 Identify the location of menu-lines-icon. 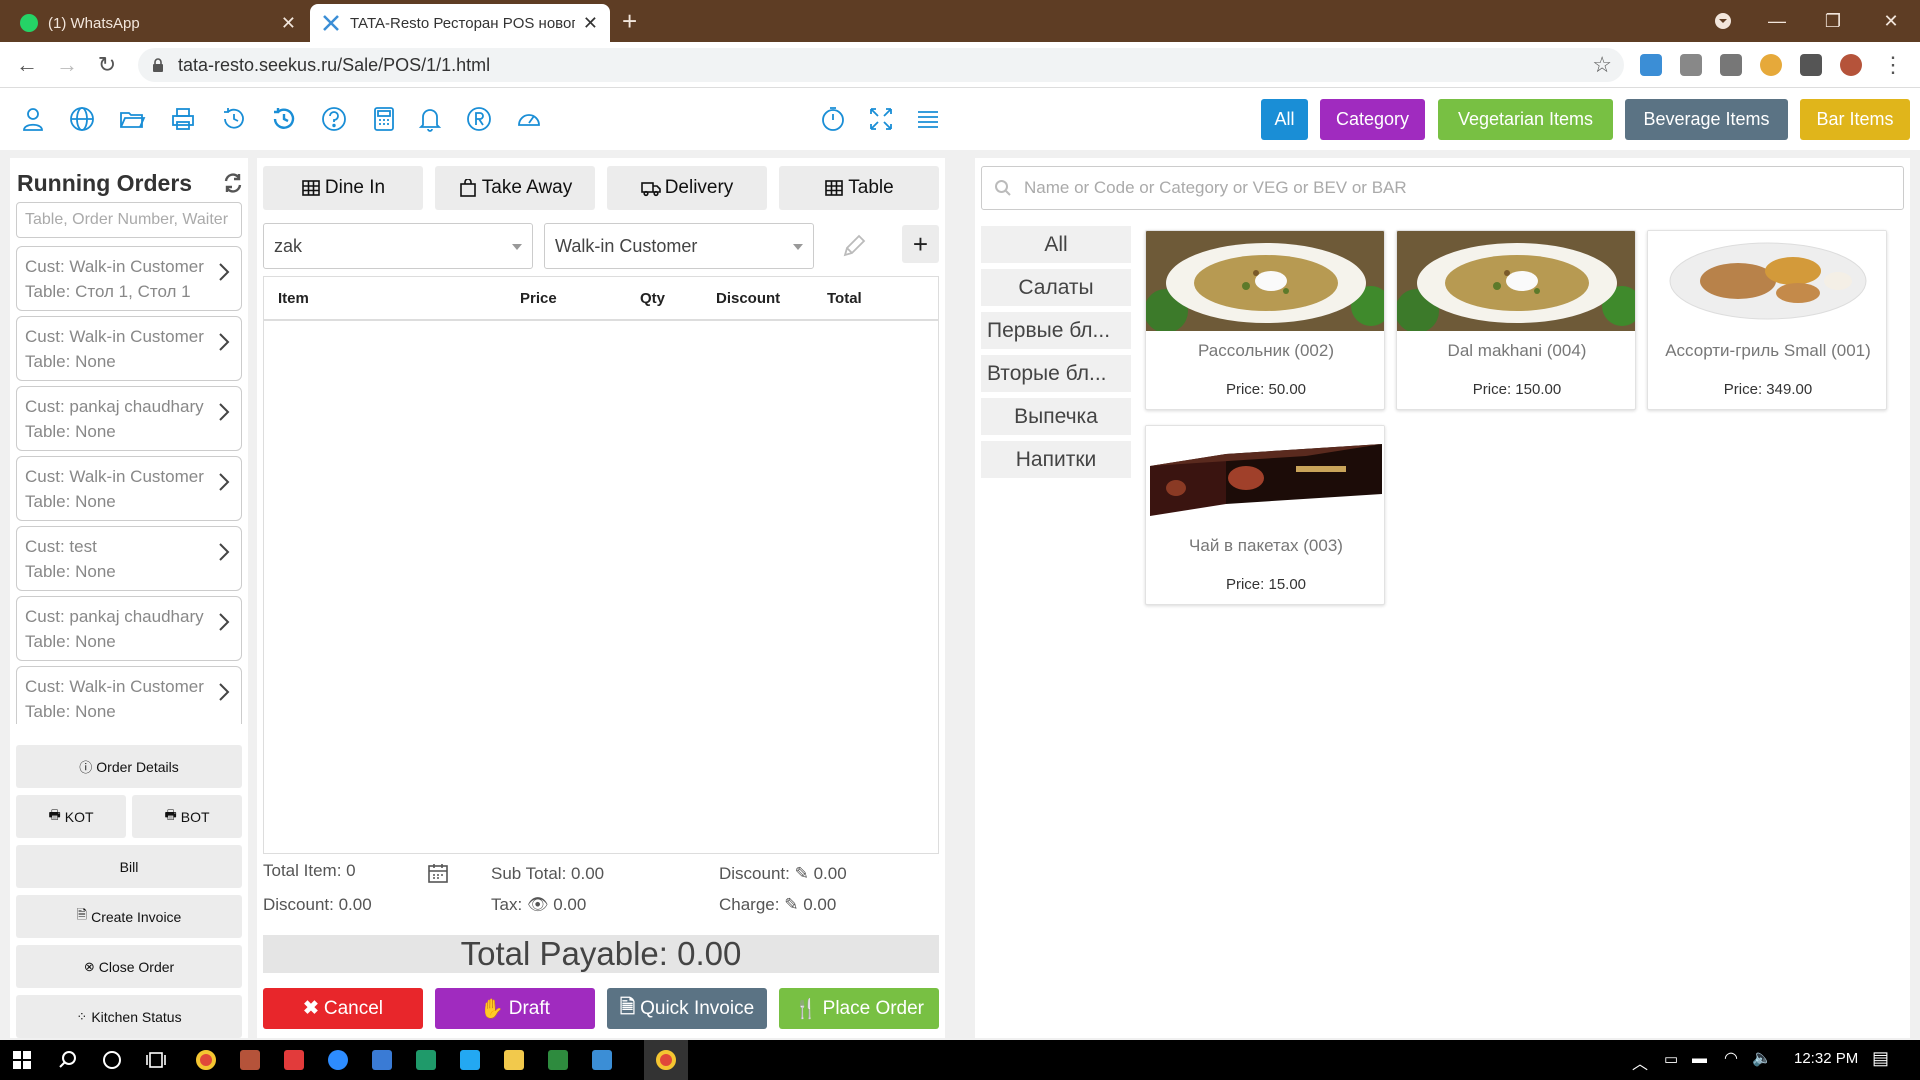
(928, 119).